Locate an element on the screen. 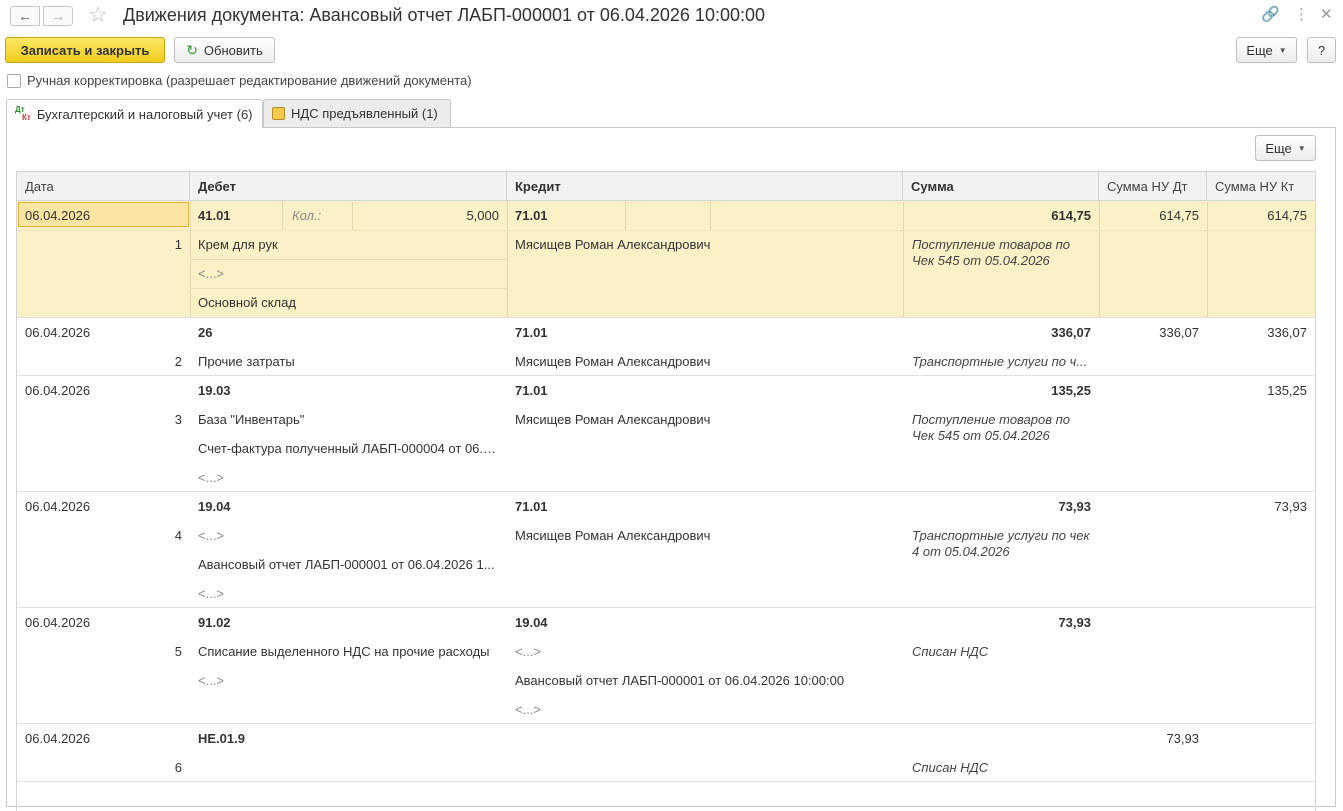 The height and width of the screenshot is (811, 1343). save-and-close-button: Записать и закрыть is located at coordinates (85, 50).